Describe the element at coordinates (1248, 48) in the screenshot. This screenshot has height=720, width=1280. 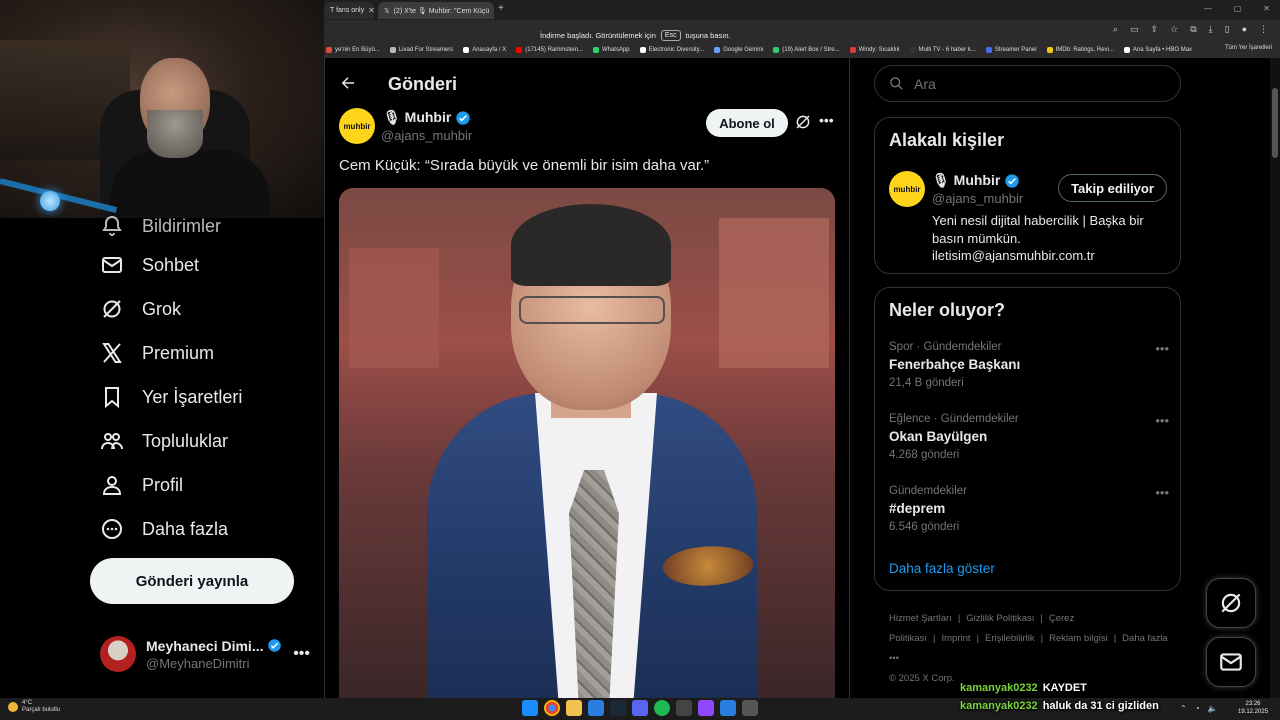
I see `all-bookmarks-folder: Tüm Yer İşaretleri` at that location.